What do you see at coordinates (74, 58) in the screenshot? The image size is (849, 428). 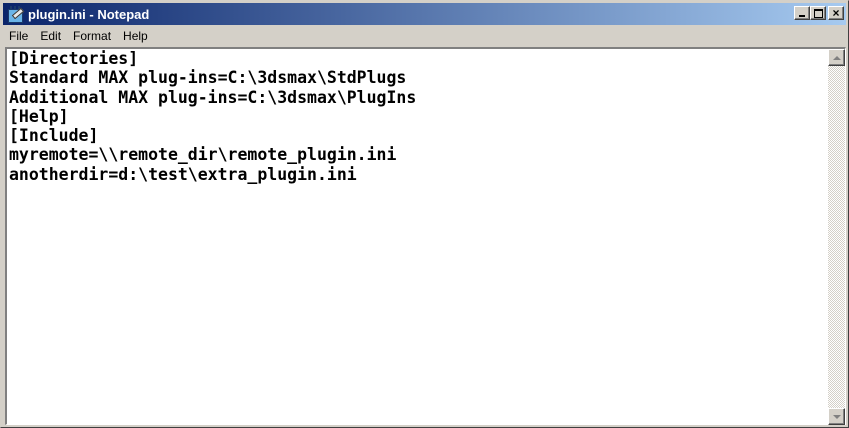 I see `text-line: [Directories]` at bounding box center [74, 58].